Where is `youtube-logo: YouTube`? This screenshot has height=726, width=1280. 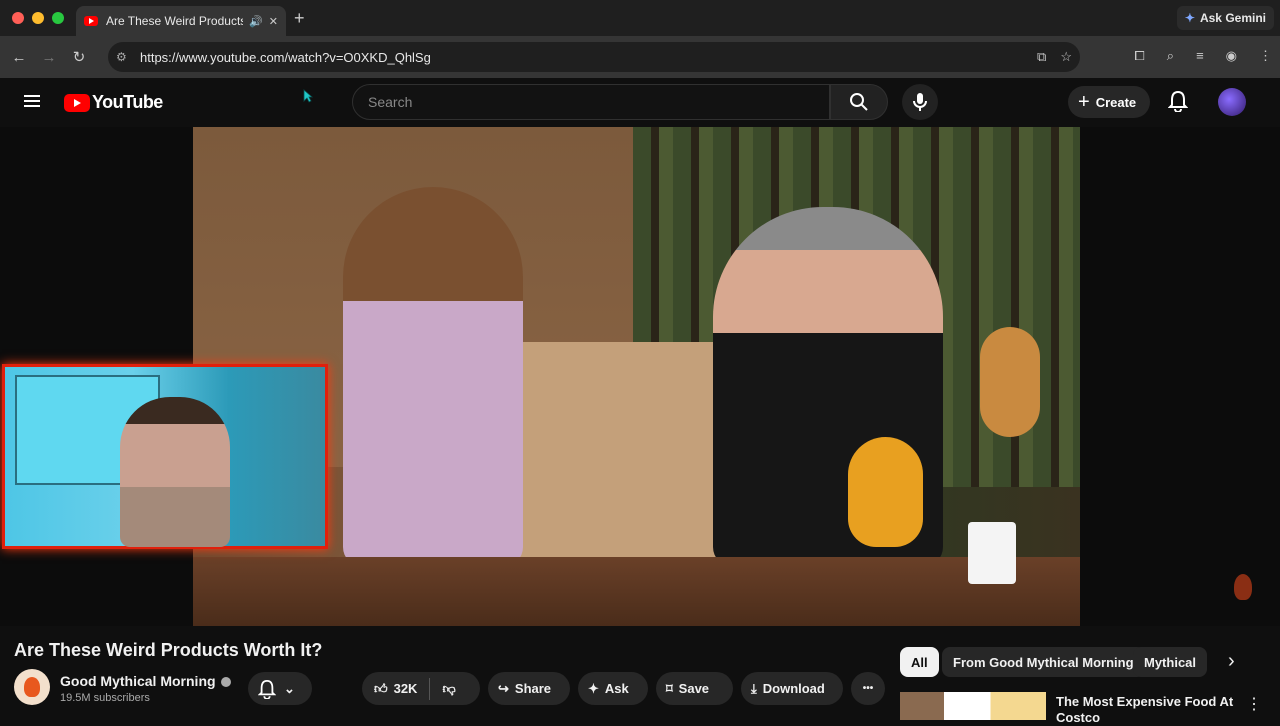
youtube-logo: YouTube is located at coordinates (113, 102).